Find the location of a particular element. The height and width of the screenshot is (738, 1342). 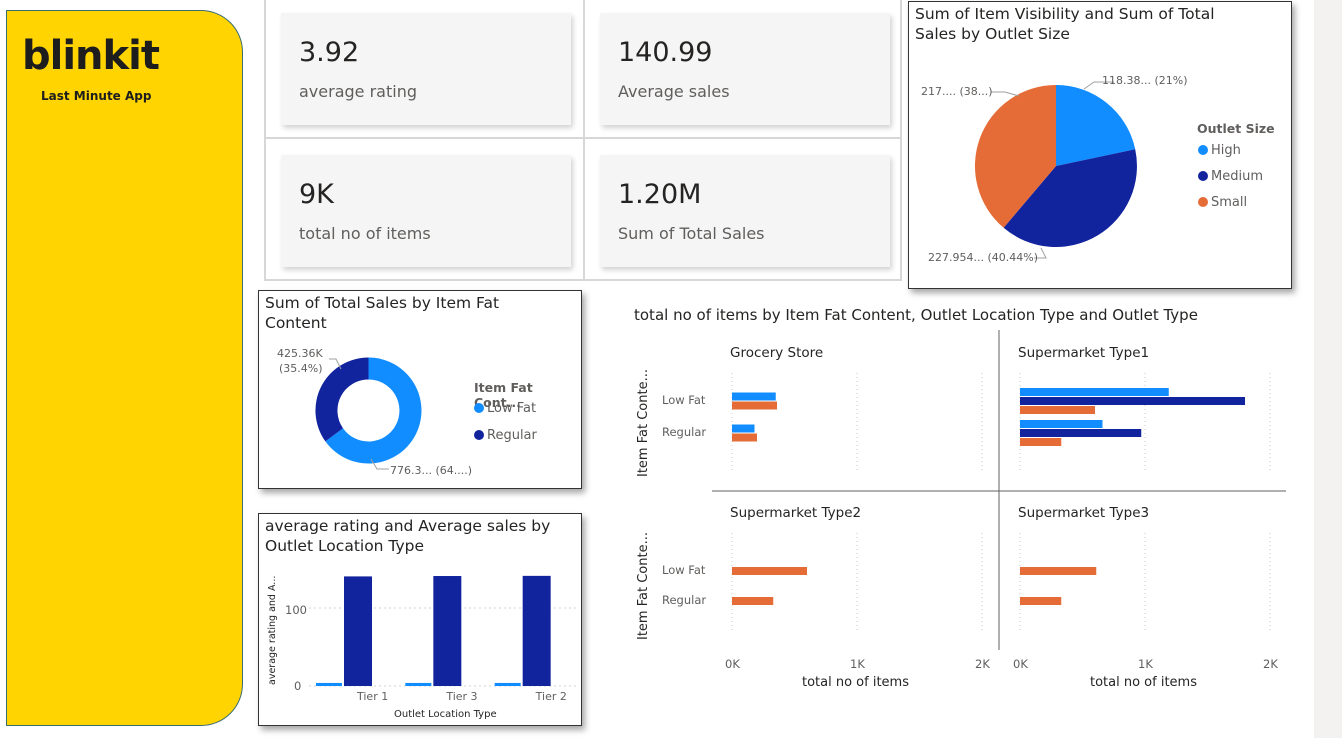

facet-bar-p3-regular-s2 is located at coordinates (1041, 601).